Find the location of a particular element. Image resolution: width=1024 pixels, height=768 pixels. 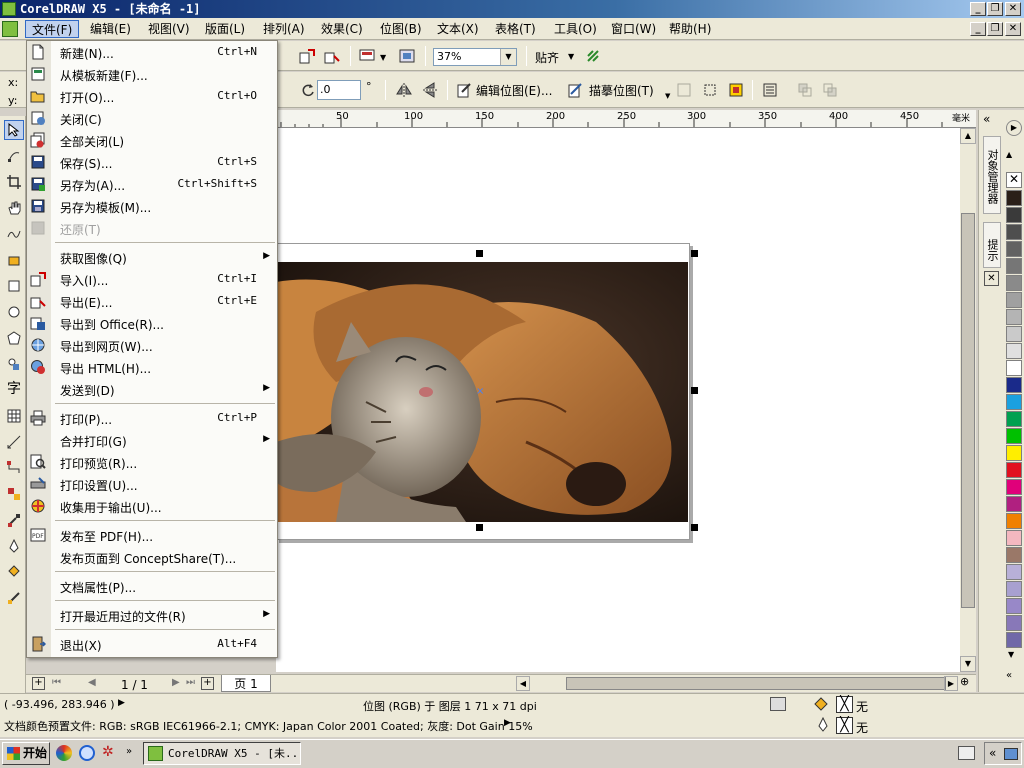

palette-expand-icon: « is located at coordinates (1009, 675).